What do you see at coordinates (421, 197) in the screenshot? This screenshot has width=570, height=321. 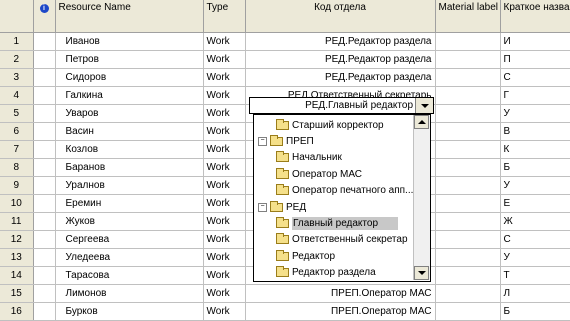 I see `tree-scrollbar` at bounding box center [421, 197].